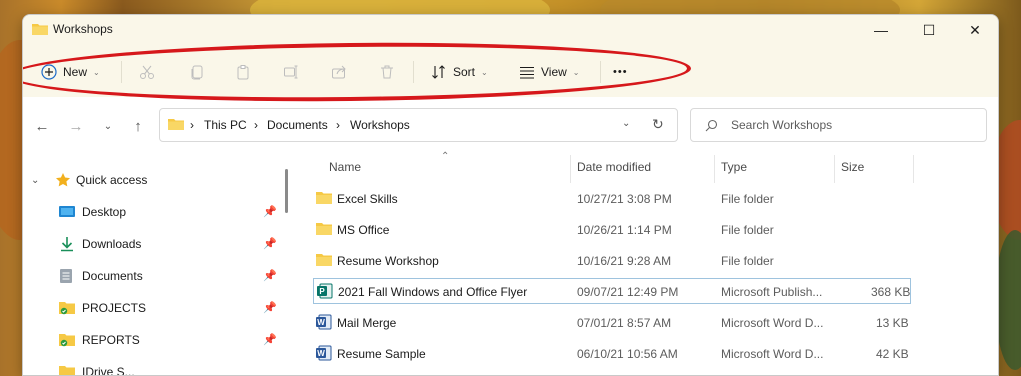  Describe the element at coordinates (388, 261) in the screenshot. I see `file-name: Resume Workshop` at that location.